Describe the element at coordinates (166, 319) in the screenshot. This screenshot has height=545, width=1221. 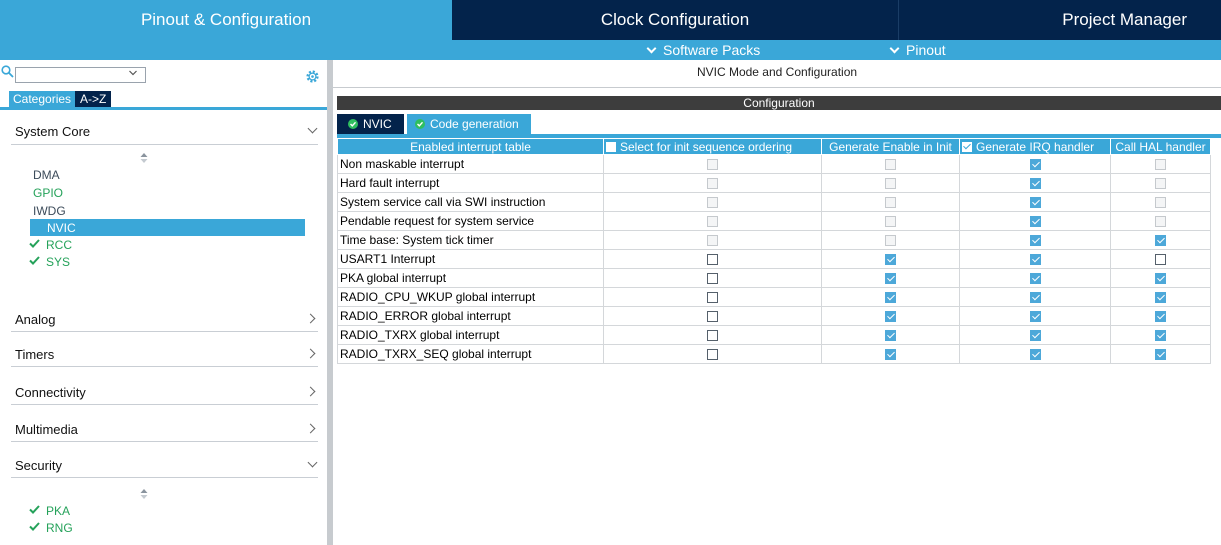
I see `section-analog: Analog` at that location.